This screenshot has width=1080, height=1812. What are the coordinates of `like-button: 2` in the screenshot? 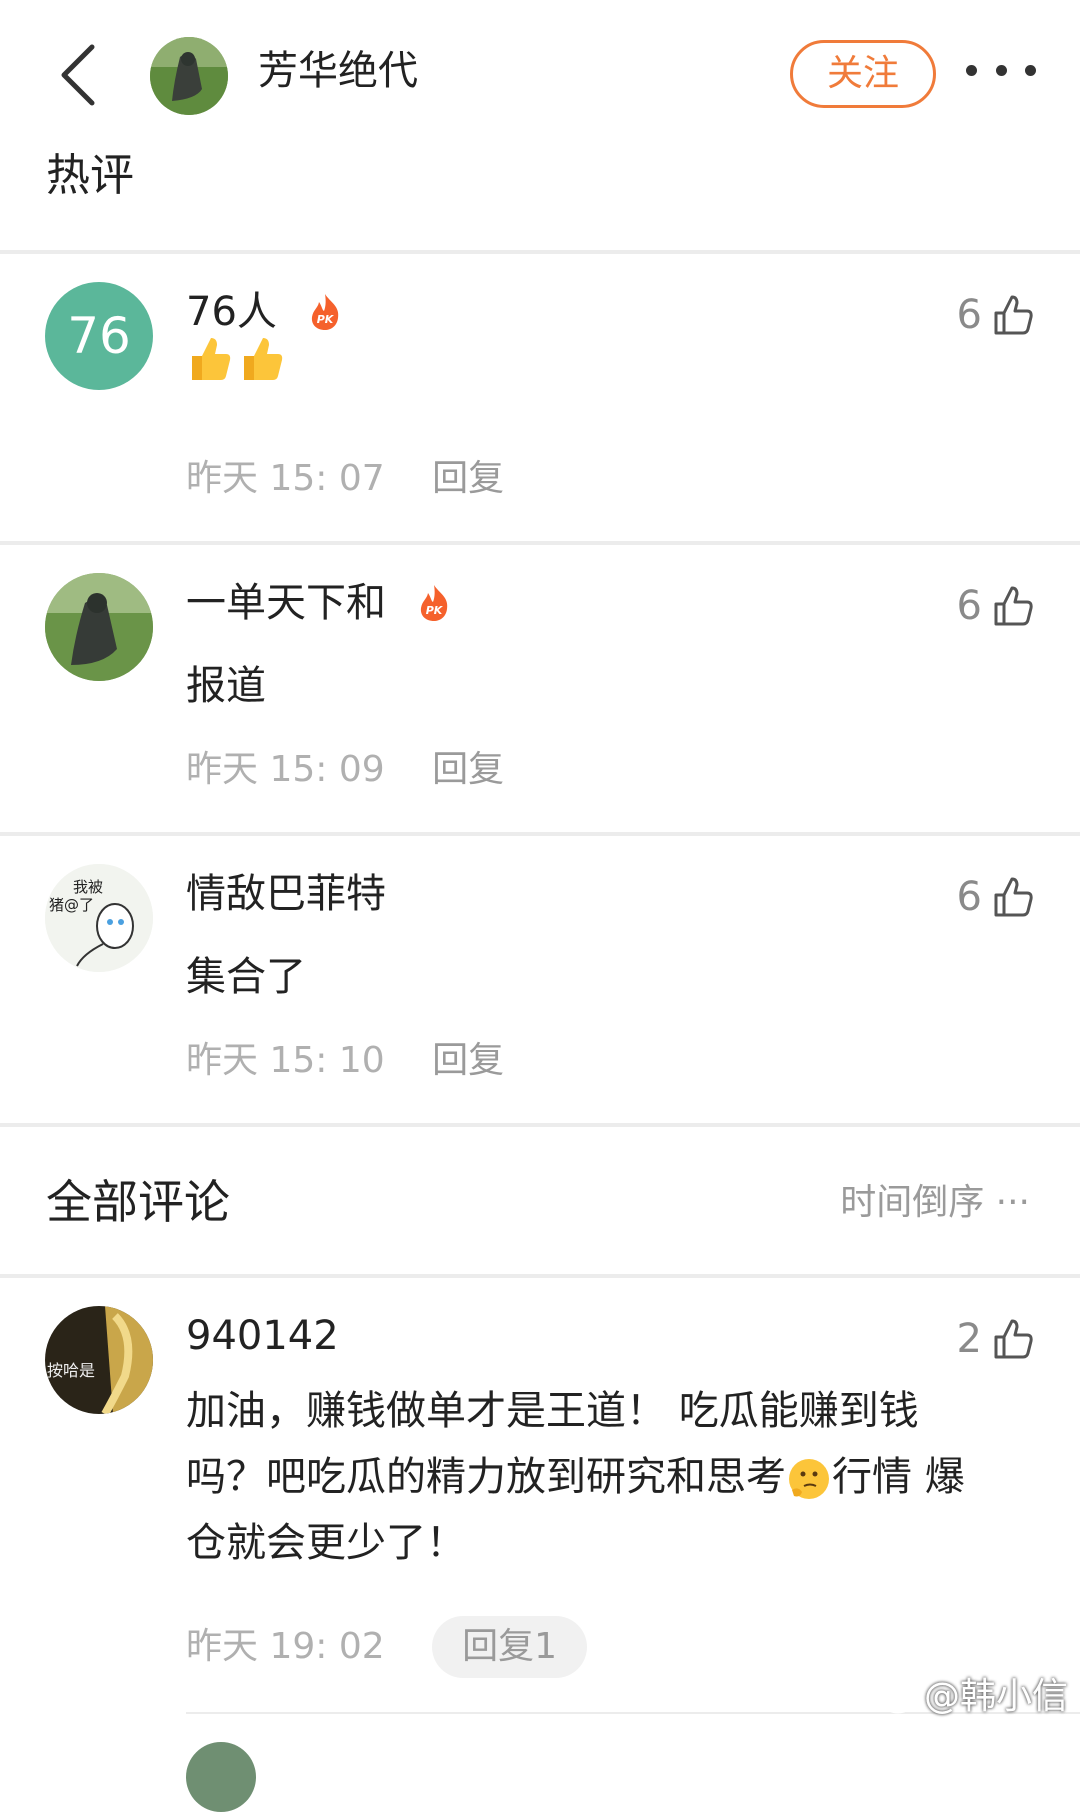 It's located at (996, 1339).